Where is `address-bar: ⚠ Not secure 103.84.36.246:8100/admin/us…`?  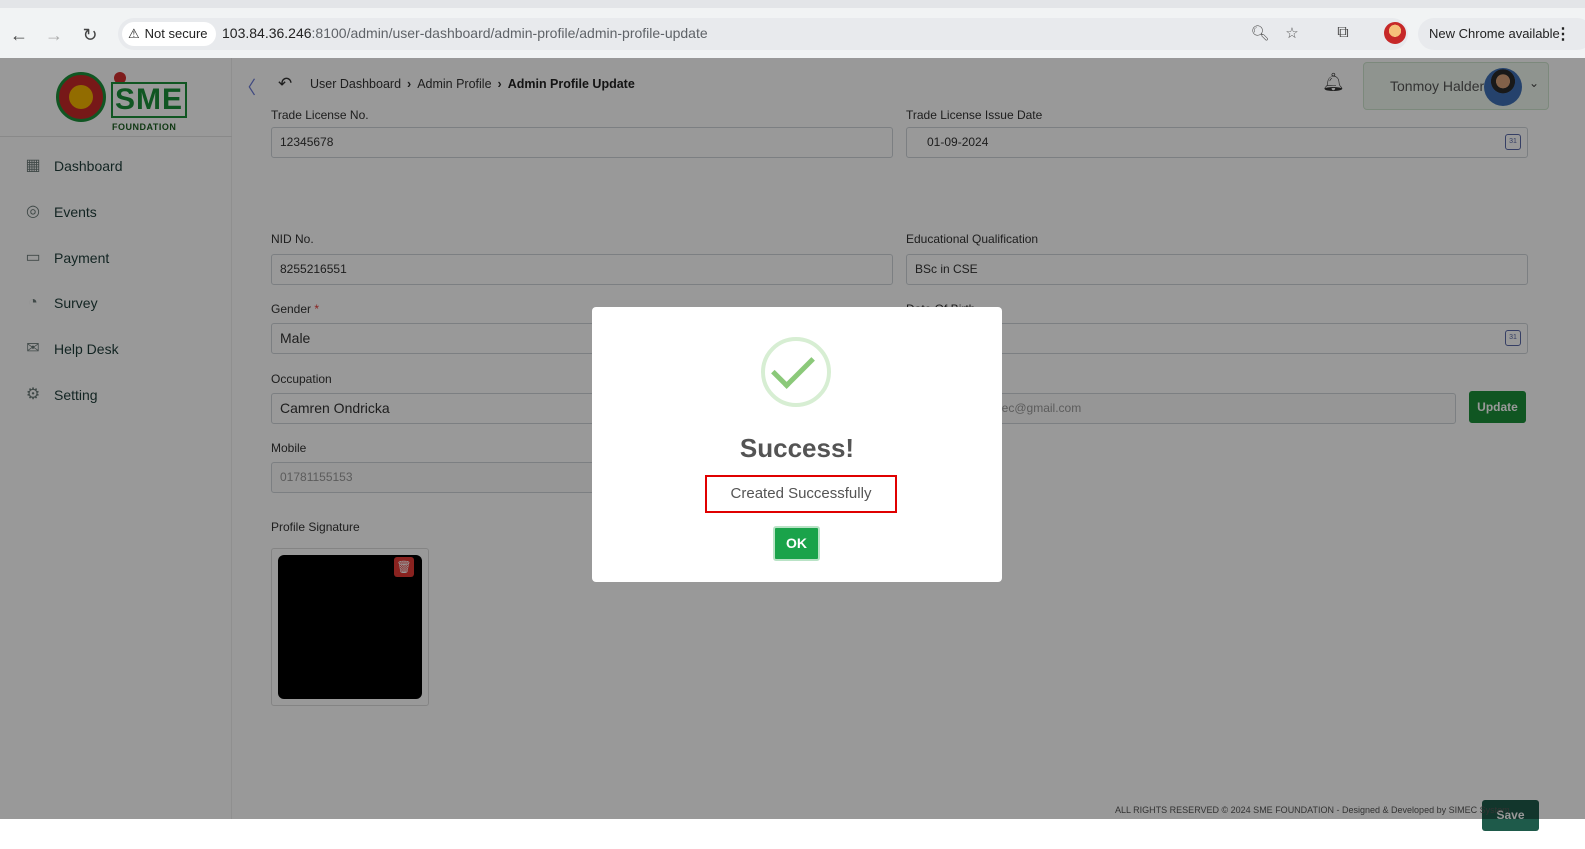 address-bar: ⚠ Not secure 103.84.36.246:8100/admin/us… is located at coordinates (763, 34).